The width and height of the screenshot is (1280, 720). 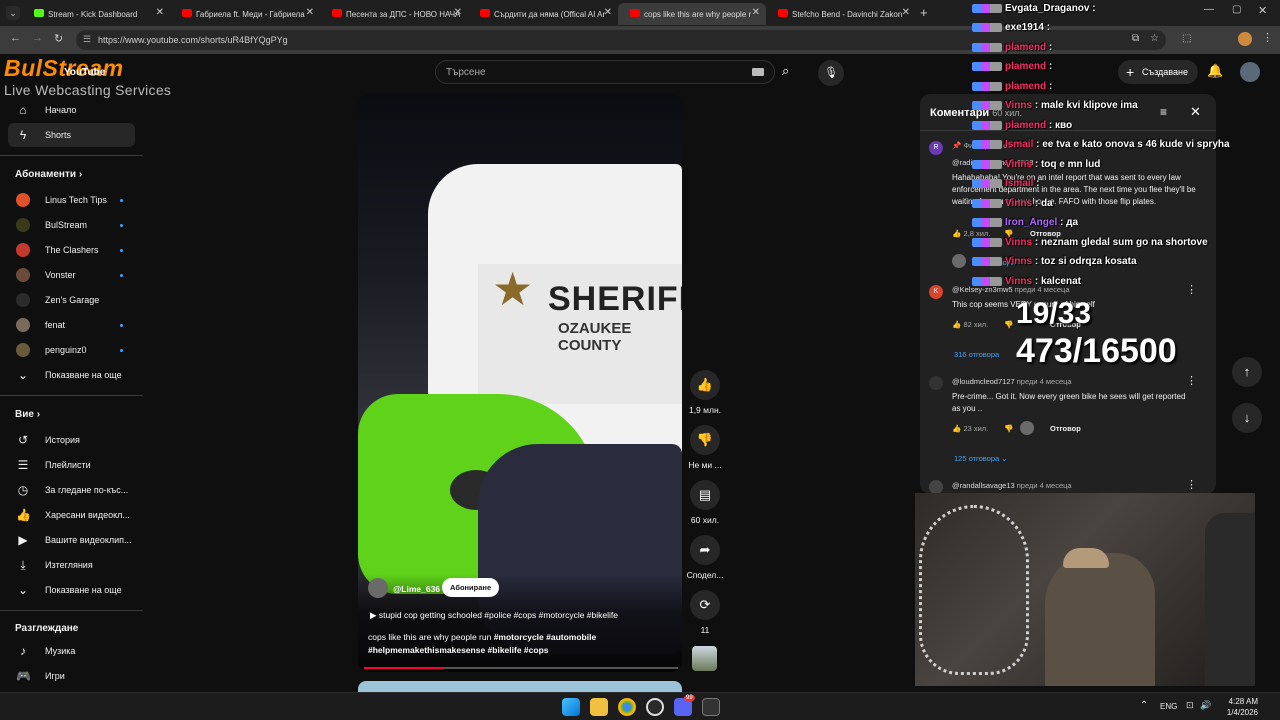 What do you see at coordinates (520, 686) in the screenshot?
I see `next-short-preview` at bounding box center [520, 686].